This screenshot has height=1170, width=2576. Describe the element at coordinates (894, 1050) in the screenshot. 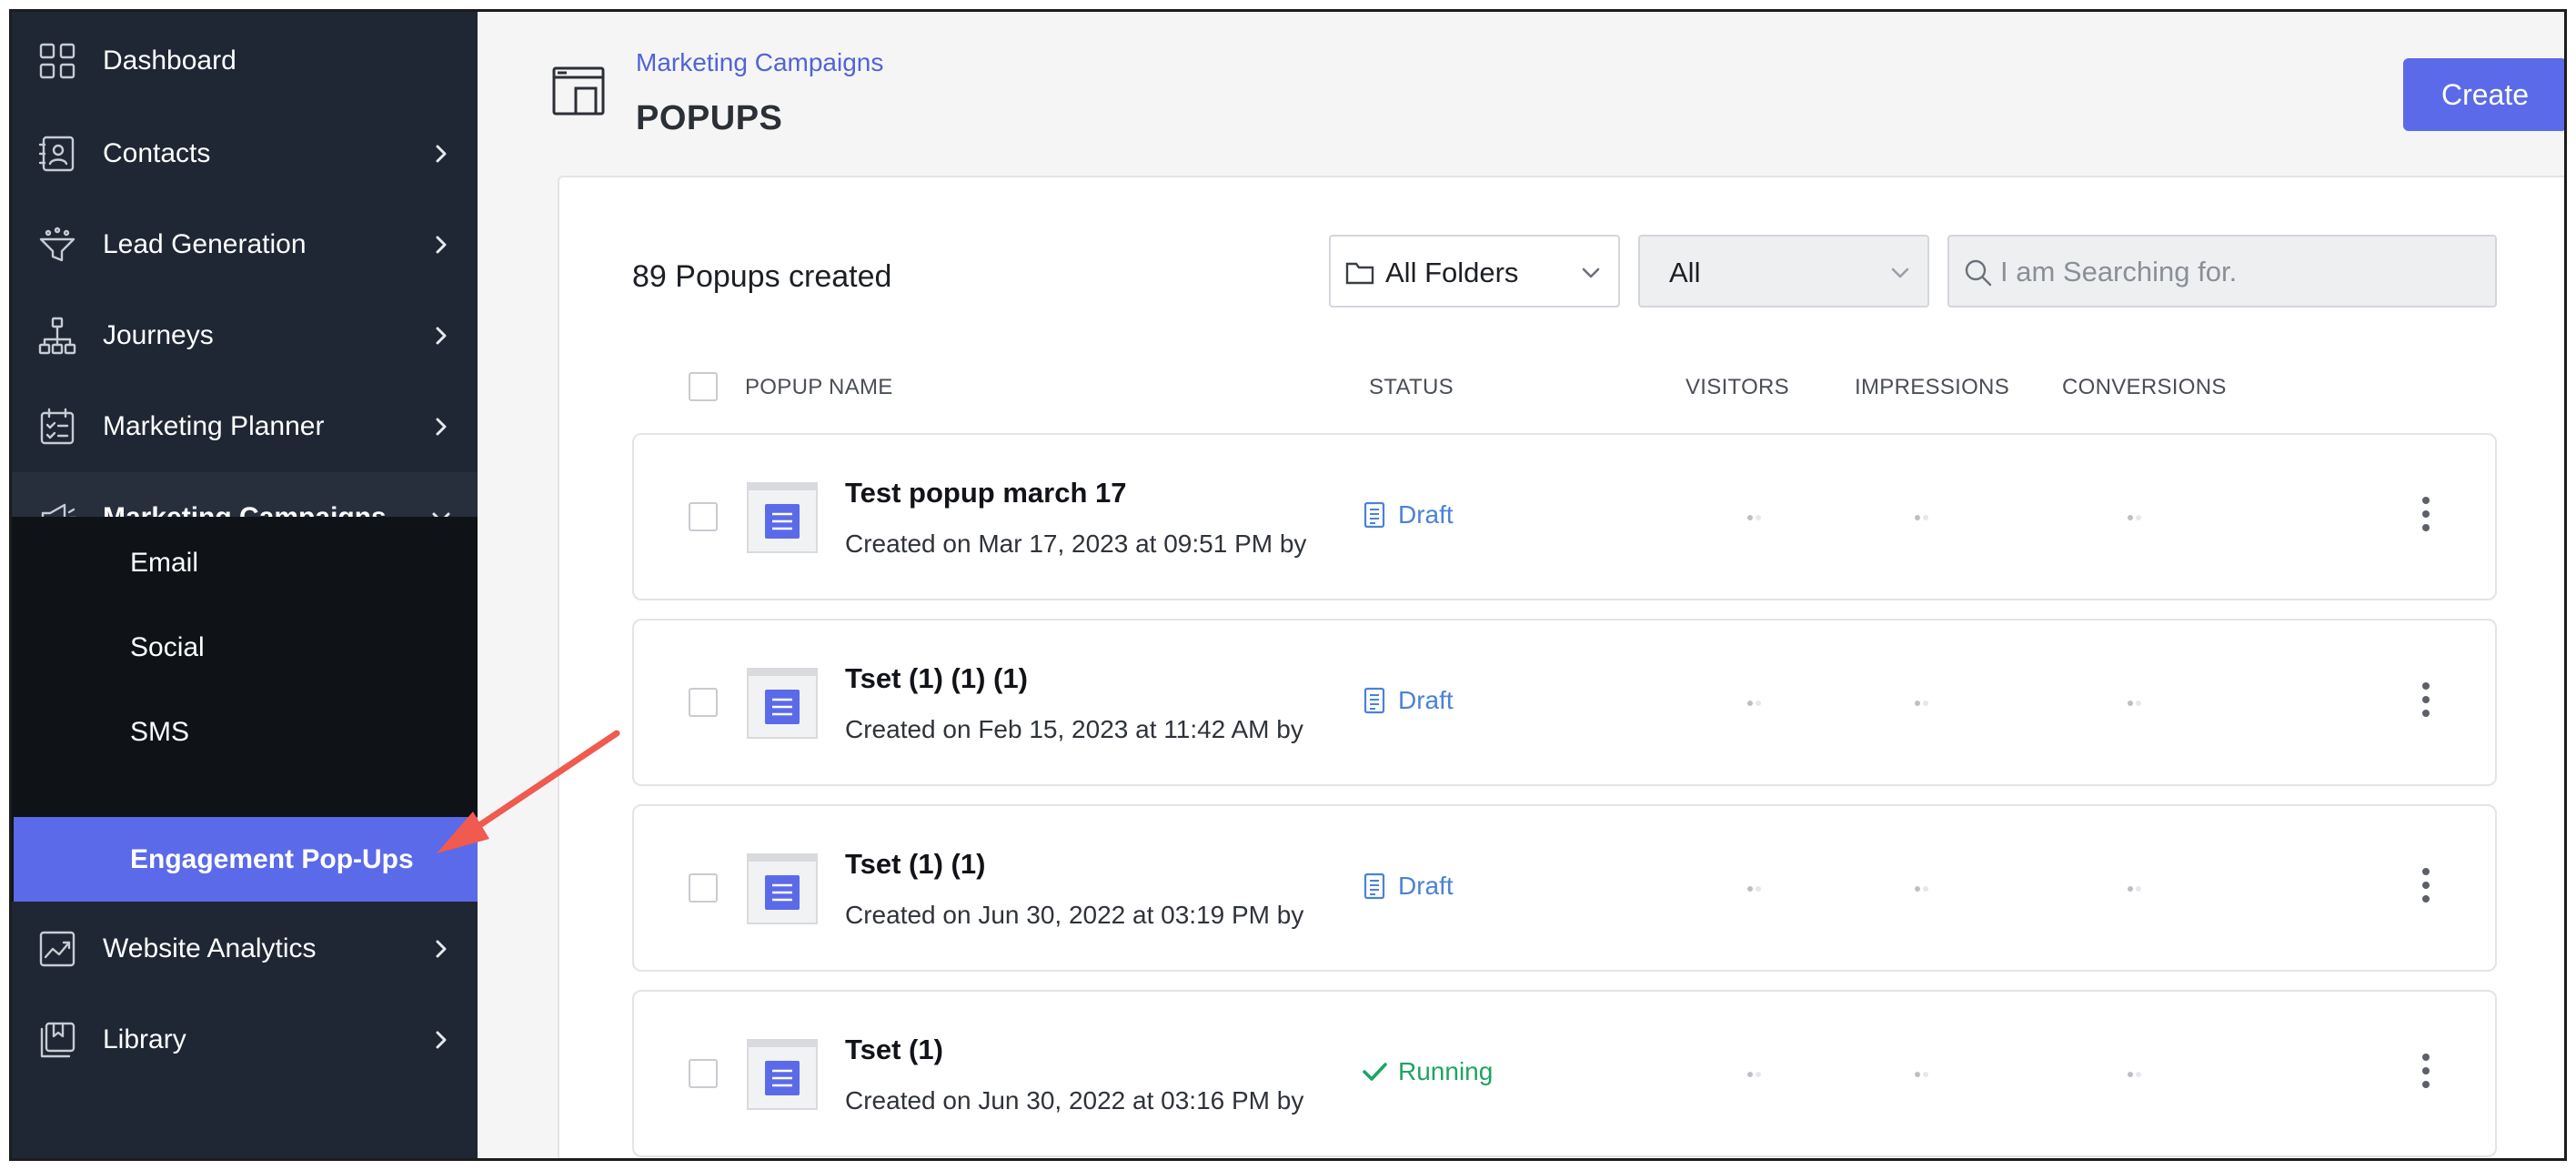

I see `popup-name: Tset (1)` at that location.